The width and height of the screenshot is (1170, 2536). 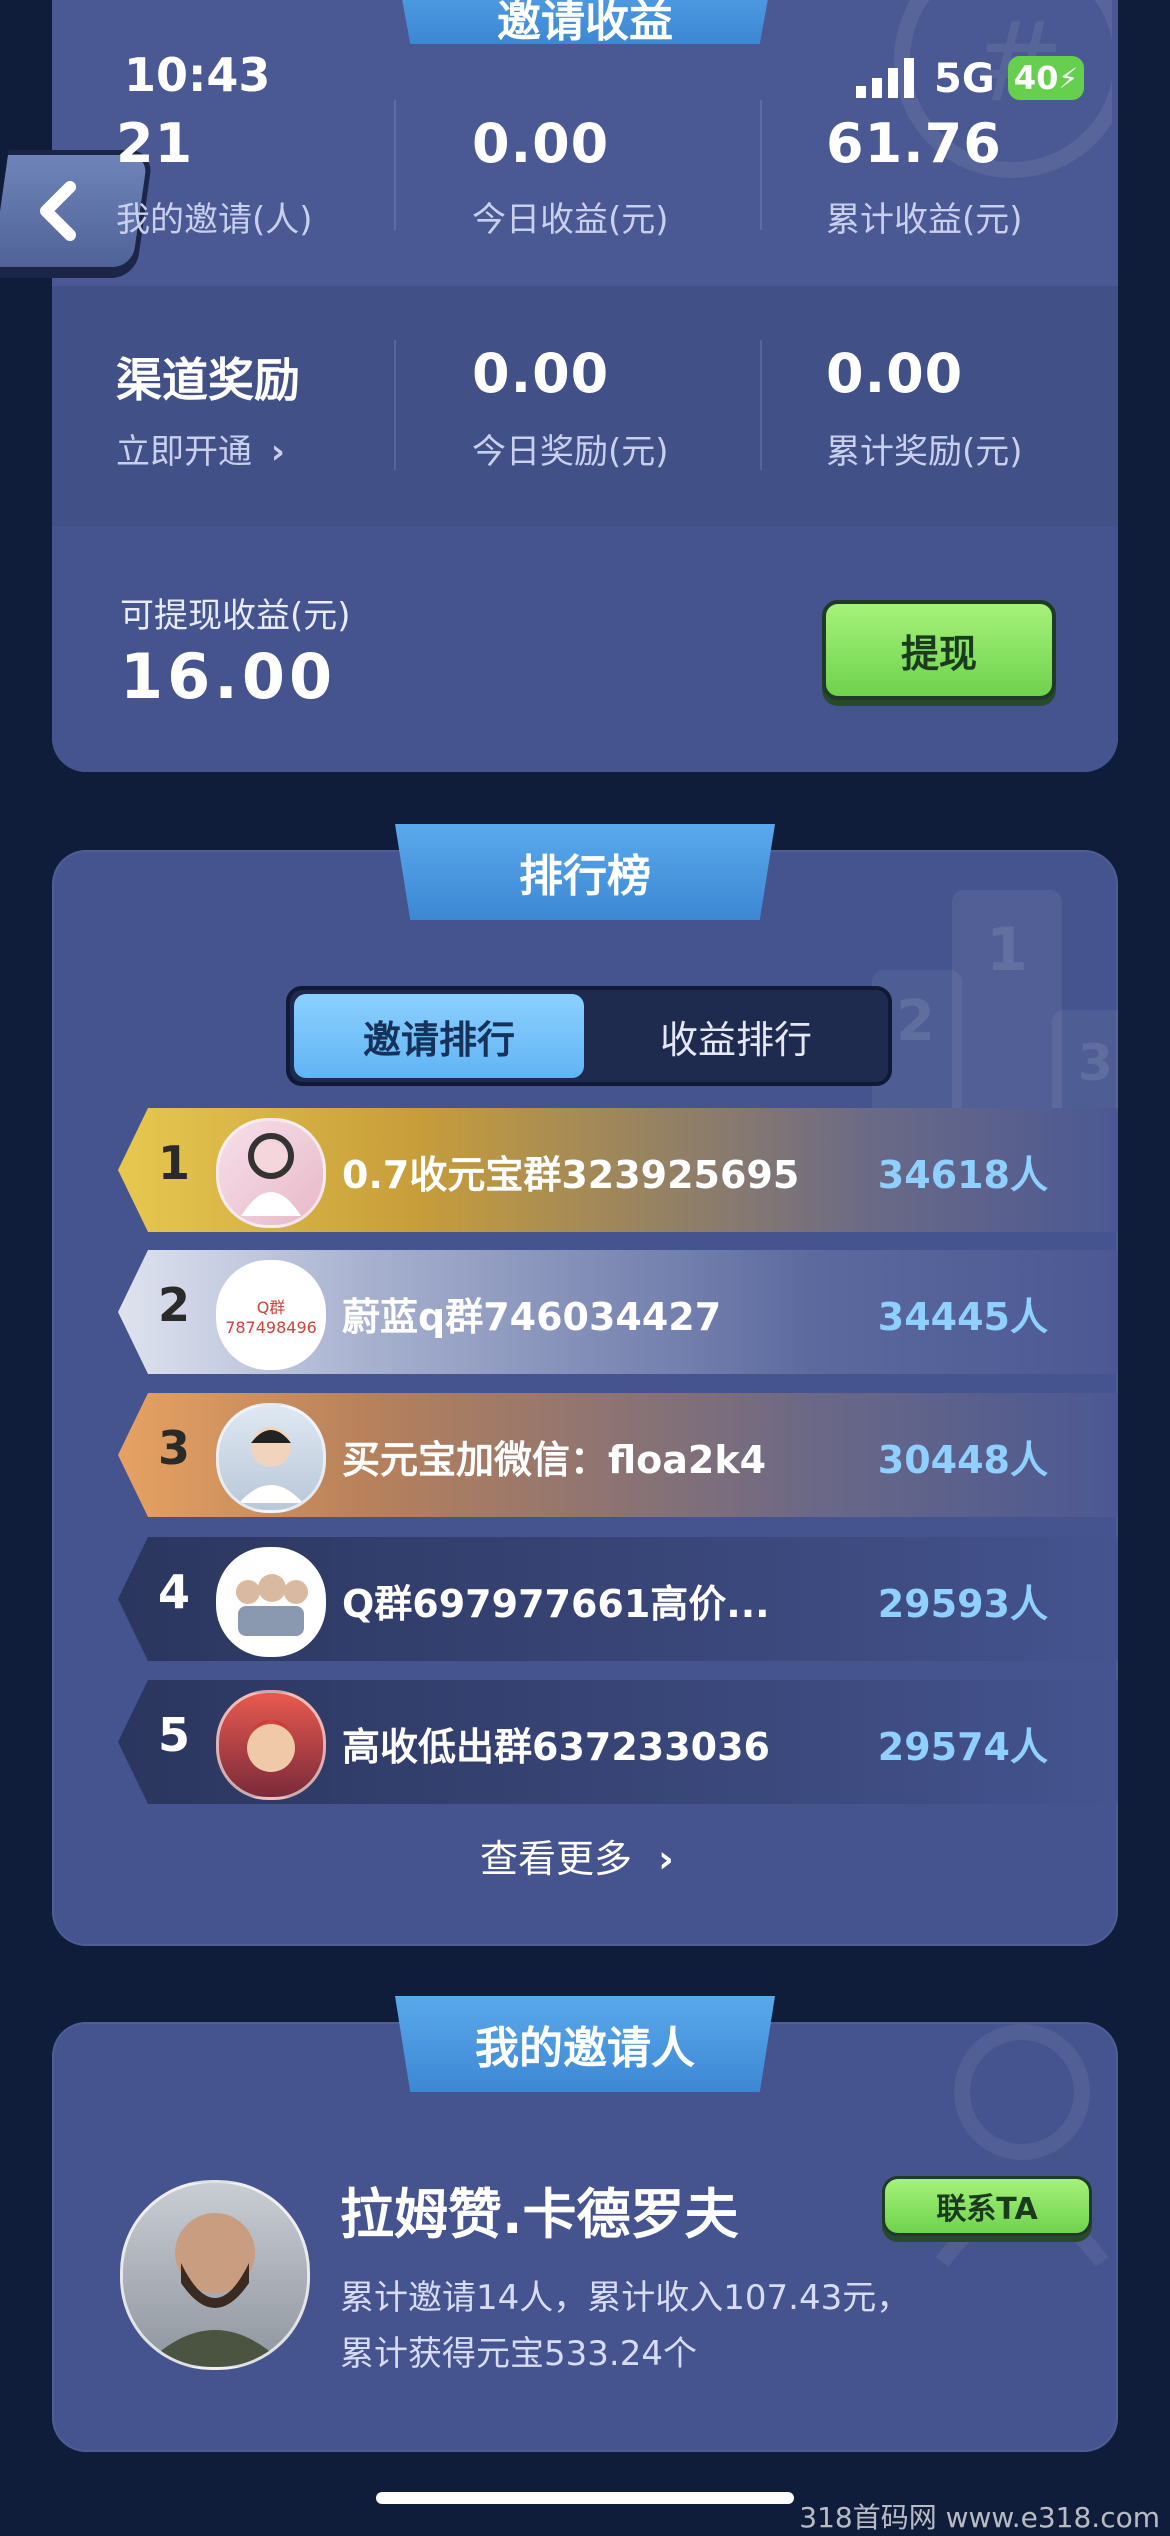 What do you see at coordinates (735, 1039) in the screenshot?
I see `tab-earnings-ranking-label: 收益排行` at bounding box center [735, 1039].